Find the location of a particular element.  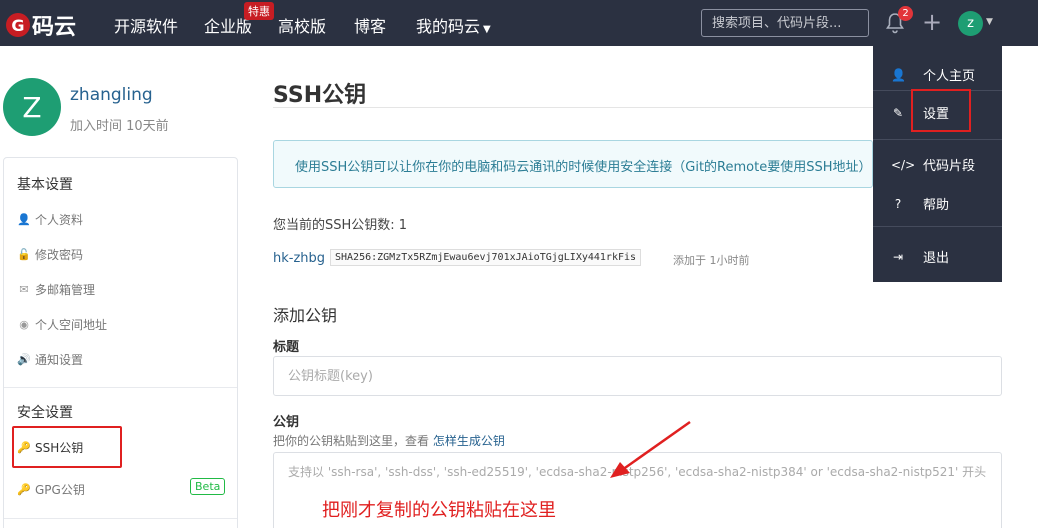

sidebar-item-notifications: 🔊 通知设置 is located at coordinates (50, 359).